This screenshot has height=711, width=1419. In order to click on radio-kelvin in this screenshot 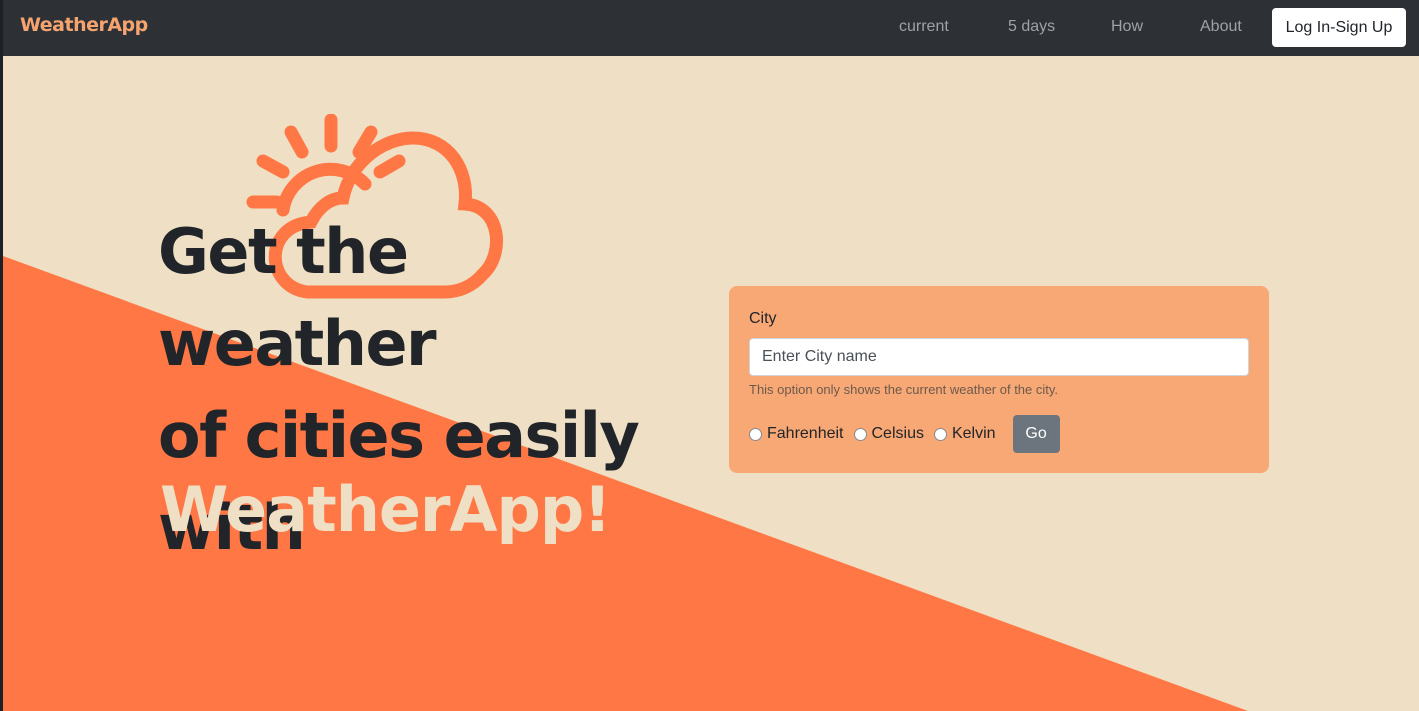, I will do `click(940, 434)`.